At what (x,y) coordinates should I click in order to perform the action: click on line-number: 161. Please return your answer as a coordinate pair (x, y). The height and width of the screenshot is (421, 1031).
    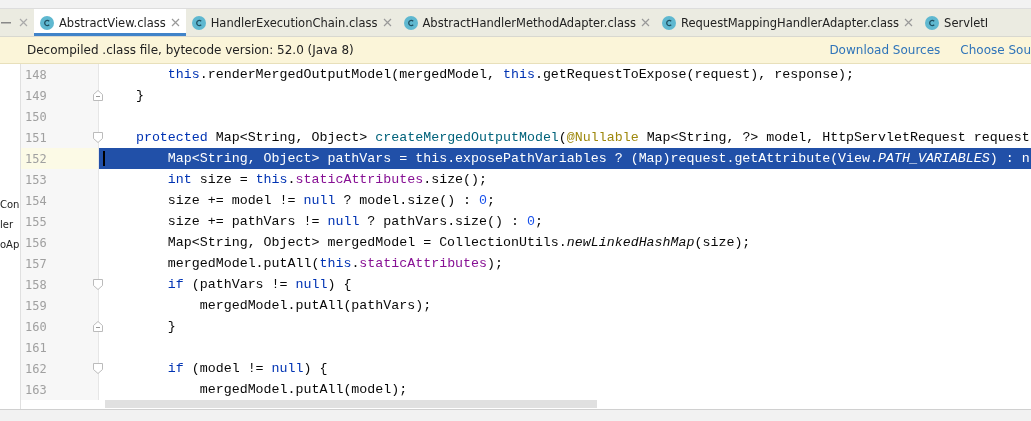
    Looking at the image, I should click on (36, 347).